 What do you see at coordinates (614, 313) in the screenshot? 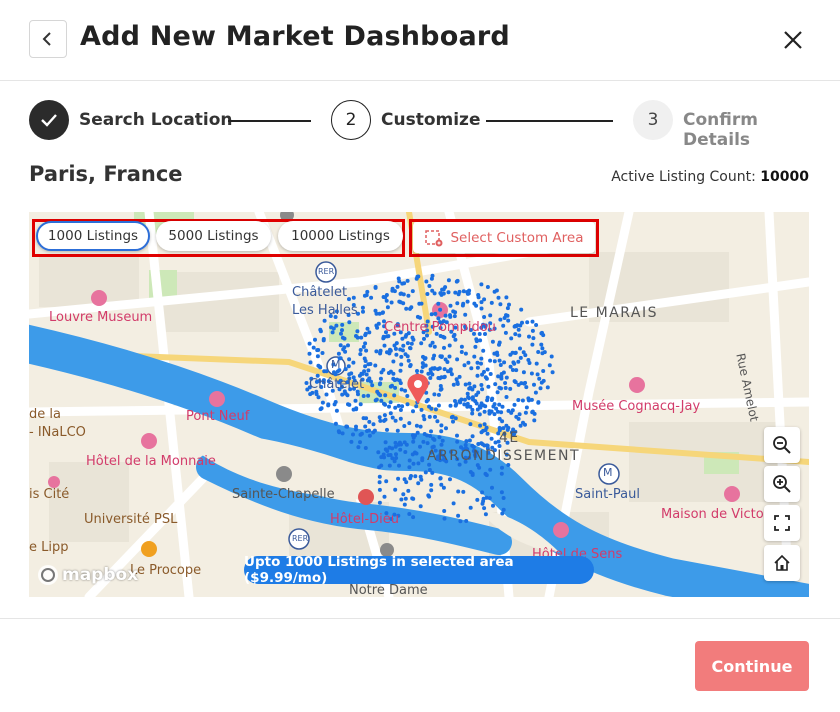
I see `map-label-le-marais: LE MARAIS` at bounding box center [614, 313].